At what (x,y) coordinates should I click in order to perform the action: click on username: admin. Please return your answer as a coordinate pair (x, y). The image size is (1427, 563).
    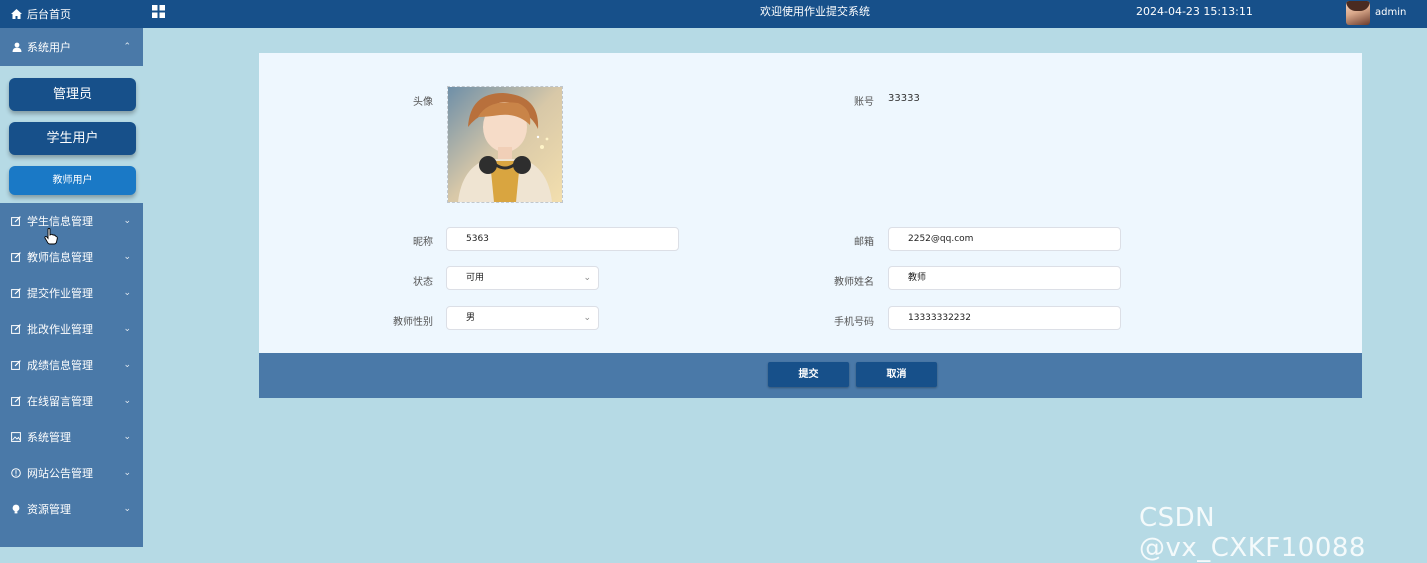
    Looking at the image, I should click on (1390, 13).